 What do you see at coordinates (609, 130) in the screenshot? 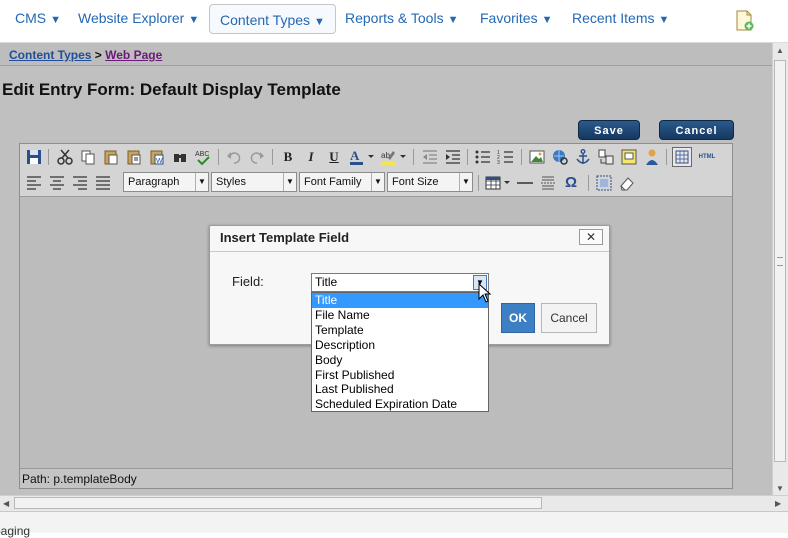
I see `save-button: Save` at bounding box center [609, 130].